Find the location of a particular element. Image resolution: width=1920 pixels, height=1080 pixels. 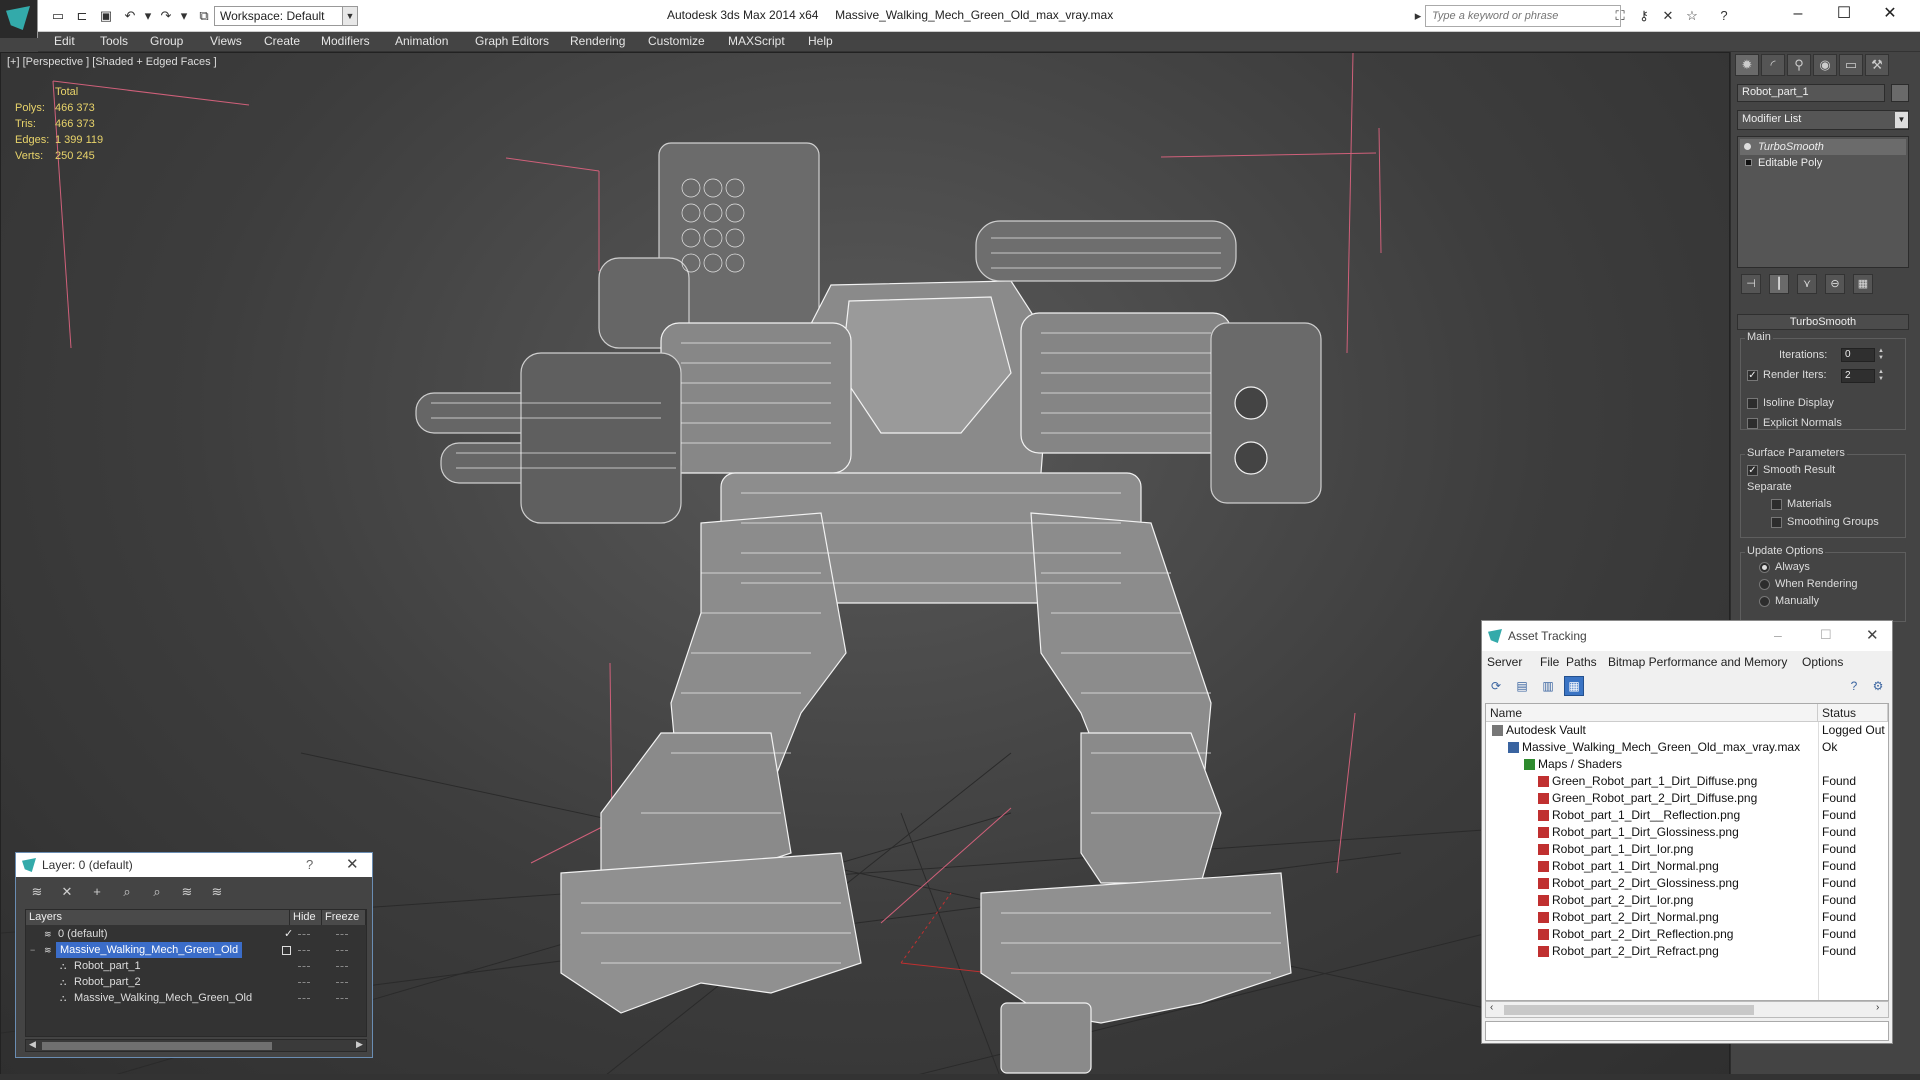

menu-modifiers: Modifiers is located at coordinates (345, 41).